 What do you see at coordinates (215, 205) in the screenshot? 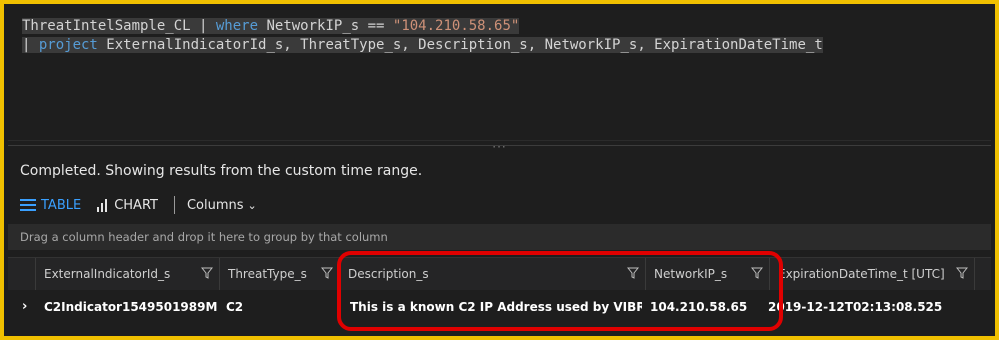
I see `columns-label: Columns` at bounding box center [215, 205].